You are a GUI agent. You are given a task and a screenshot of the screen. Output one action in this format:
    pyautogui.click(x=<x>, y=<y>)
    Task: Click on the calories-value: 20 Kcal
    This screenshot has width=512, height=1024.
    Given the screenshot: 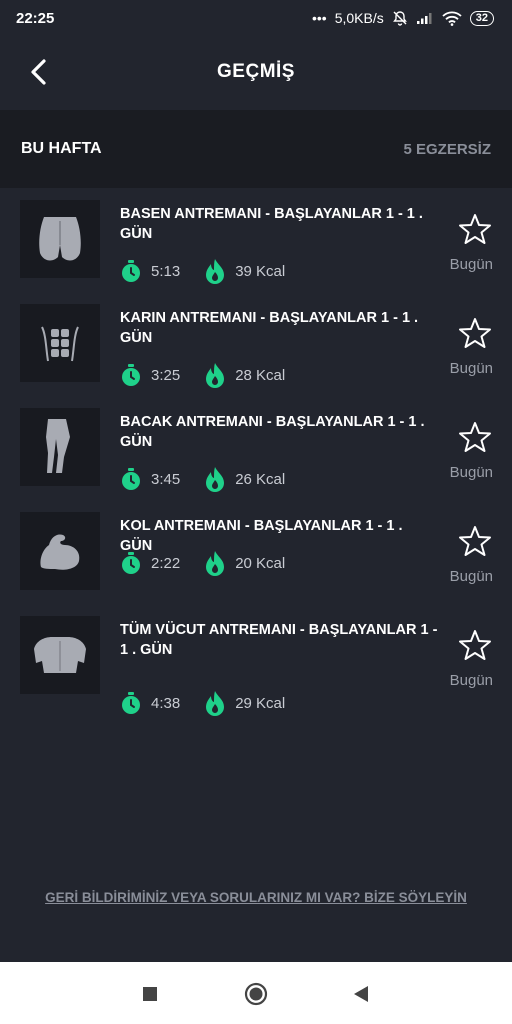 What is the action you would take?
    pyautogui.click(x=260, y=563)
    